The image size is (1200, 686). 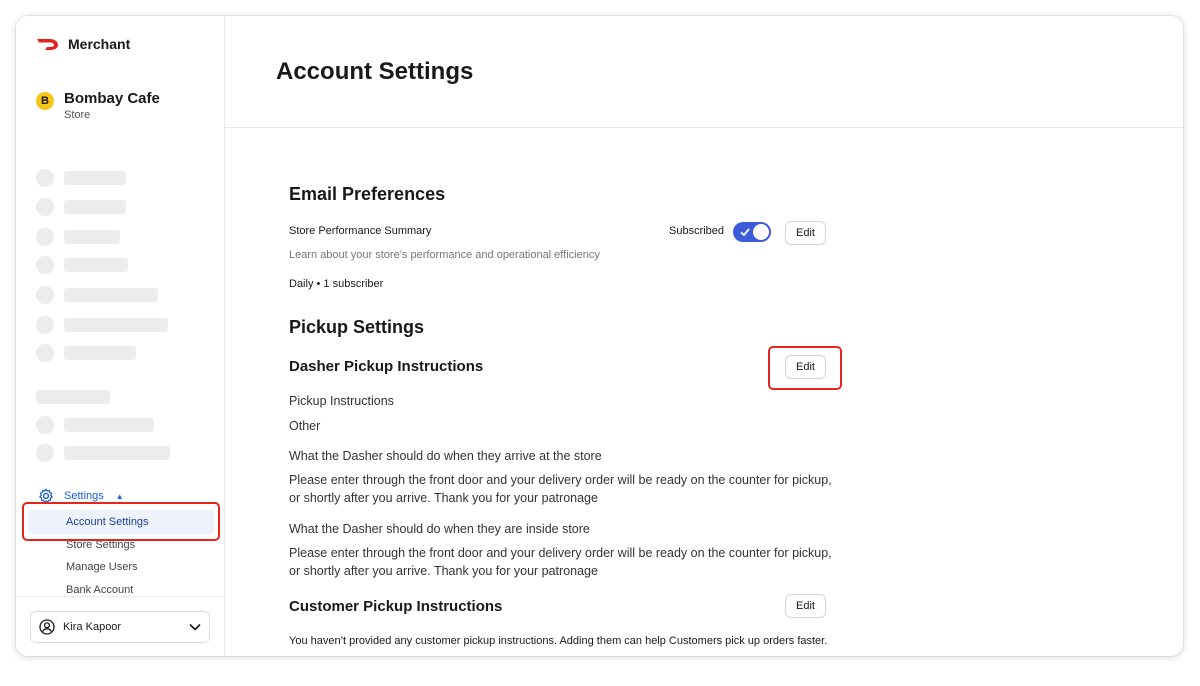 I want to click on pickup-instructions-value: Other, so click(x=305, y=426).